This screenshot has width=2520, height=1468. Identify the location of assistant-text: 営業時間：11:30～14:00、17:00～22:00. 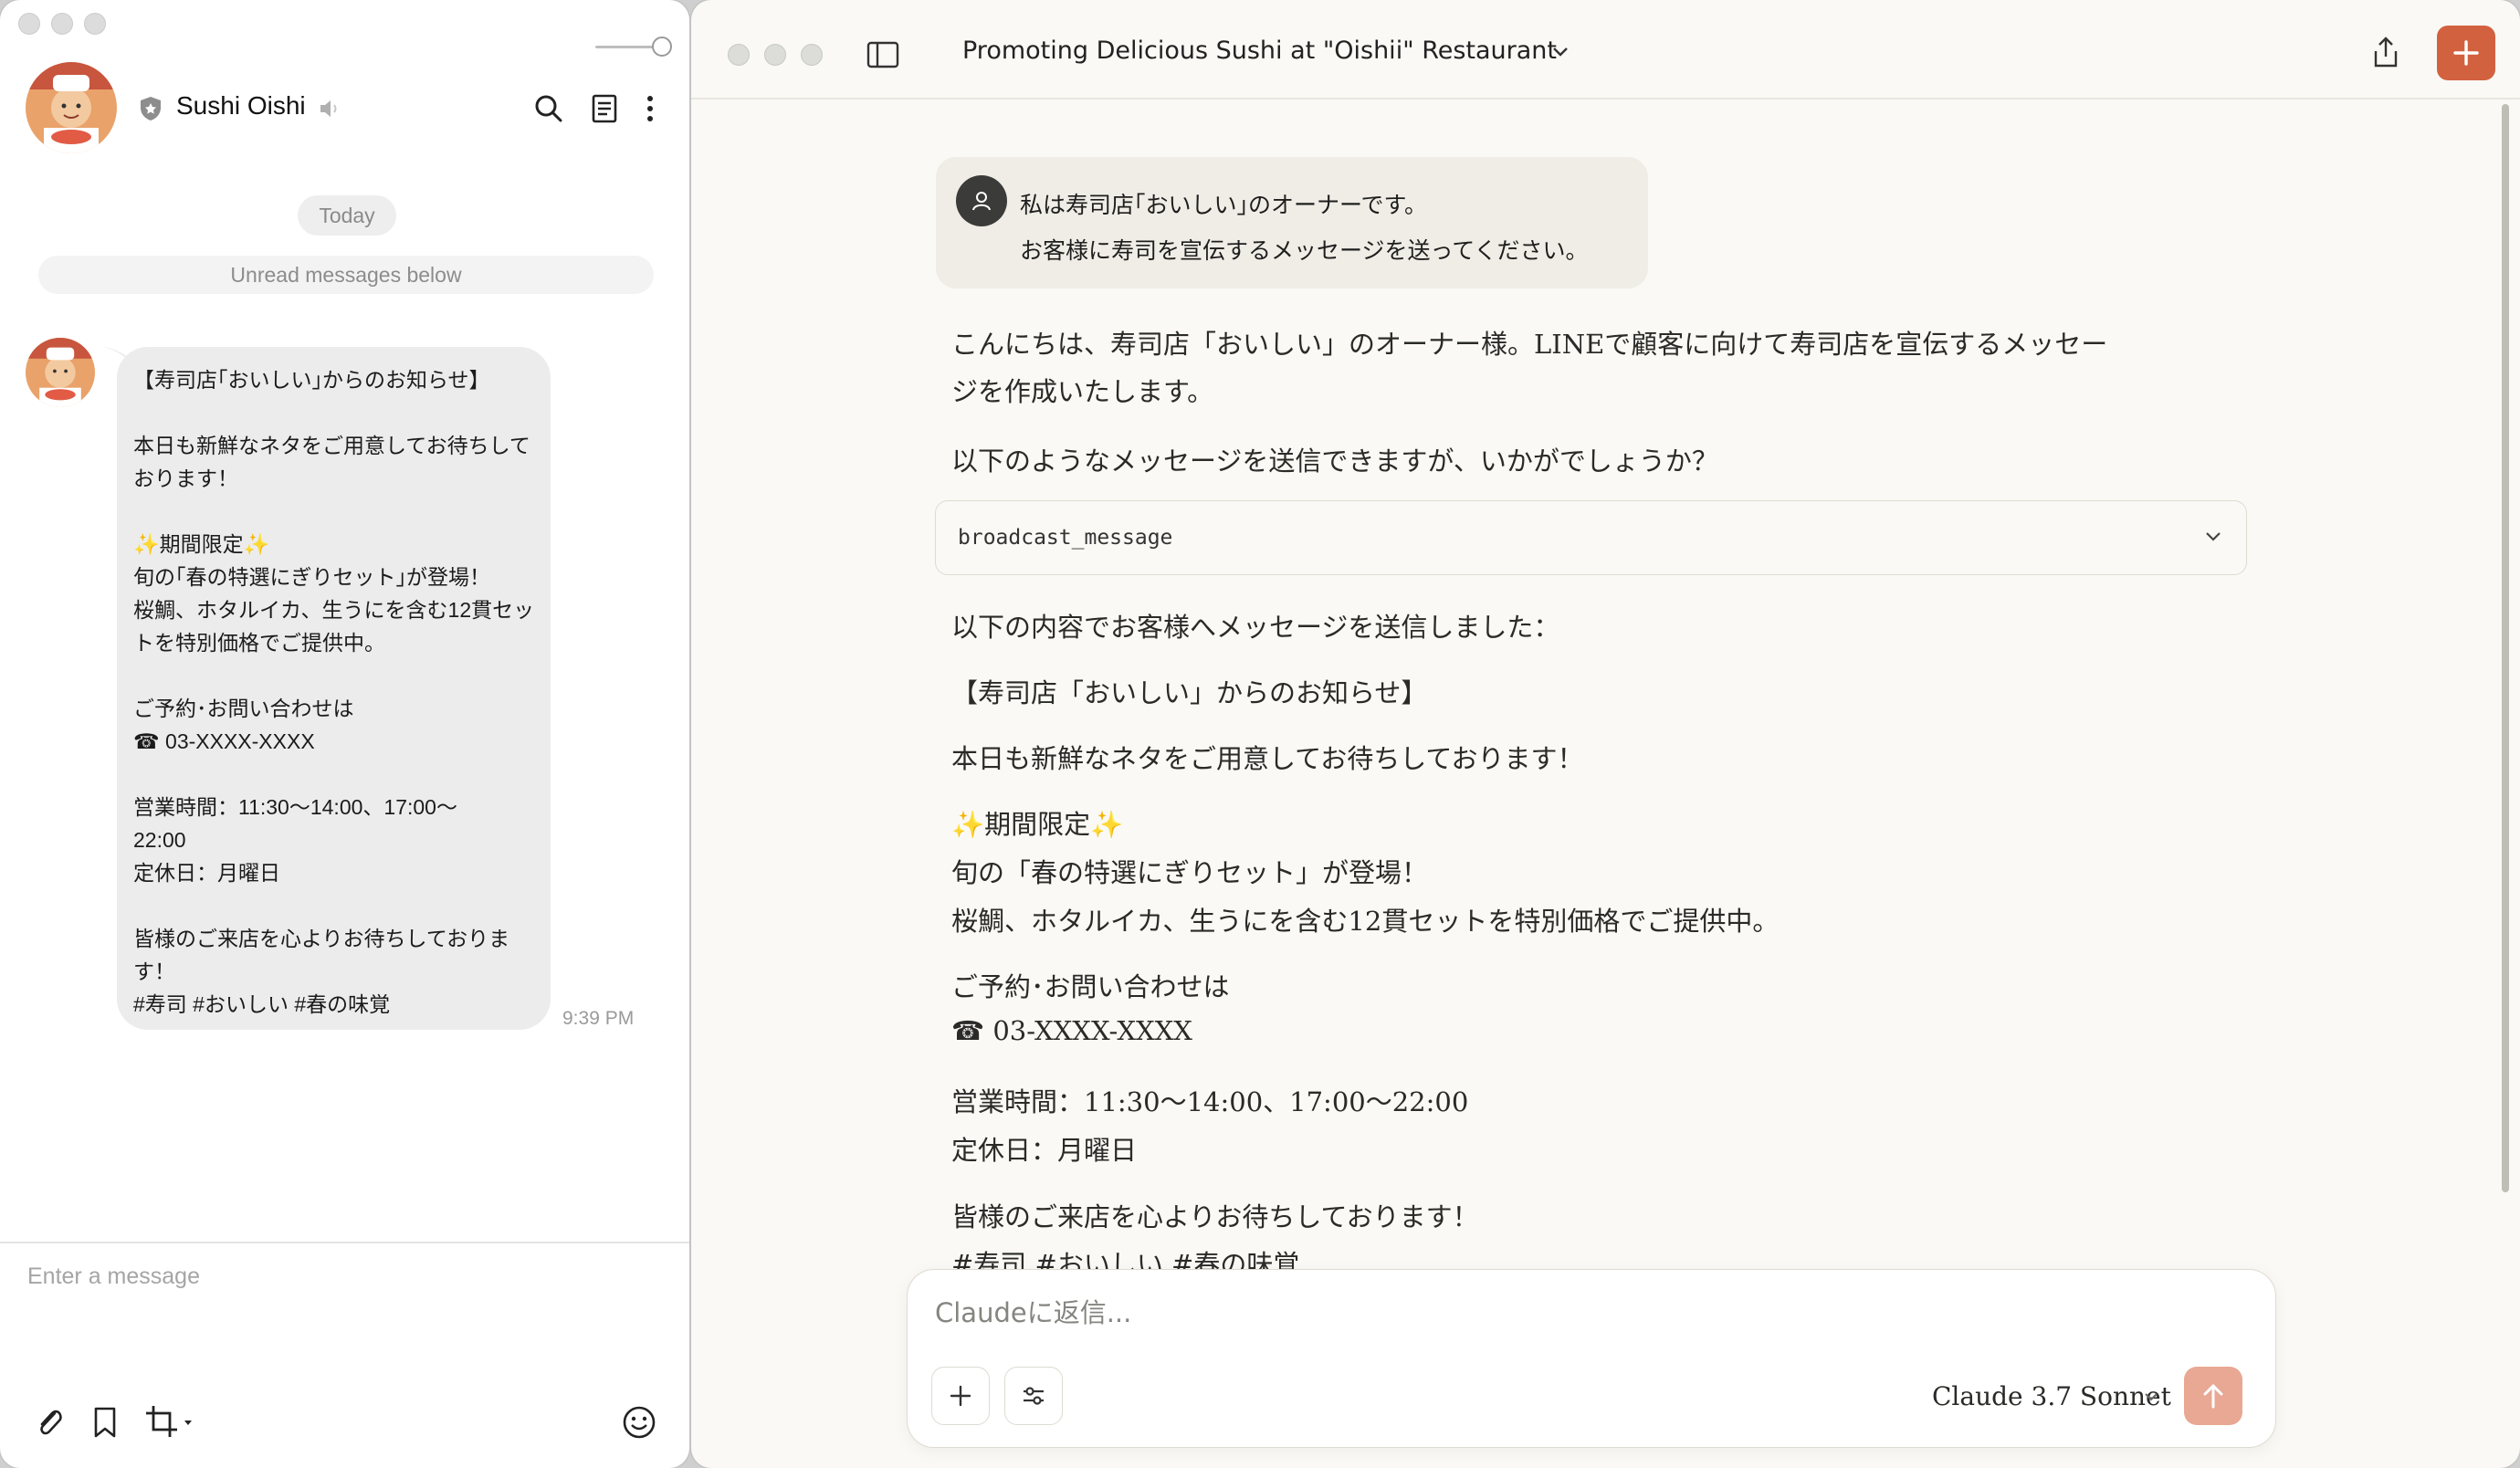
(1210, 1101).